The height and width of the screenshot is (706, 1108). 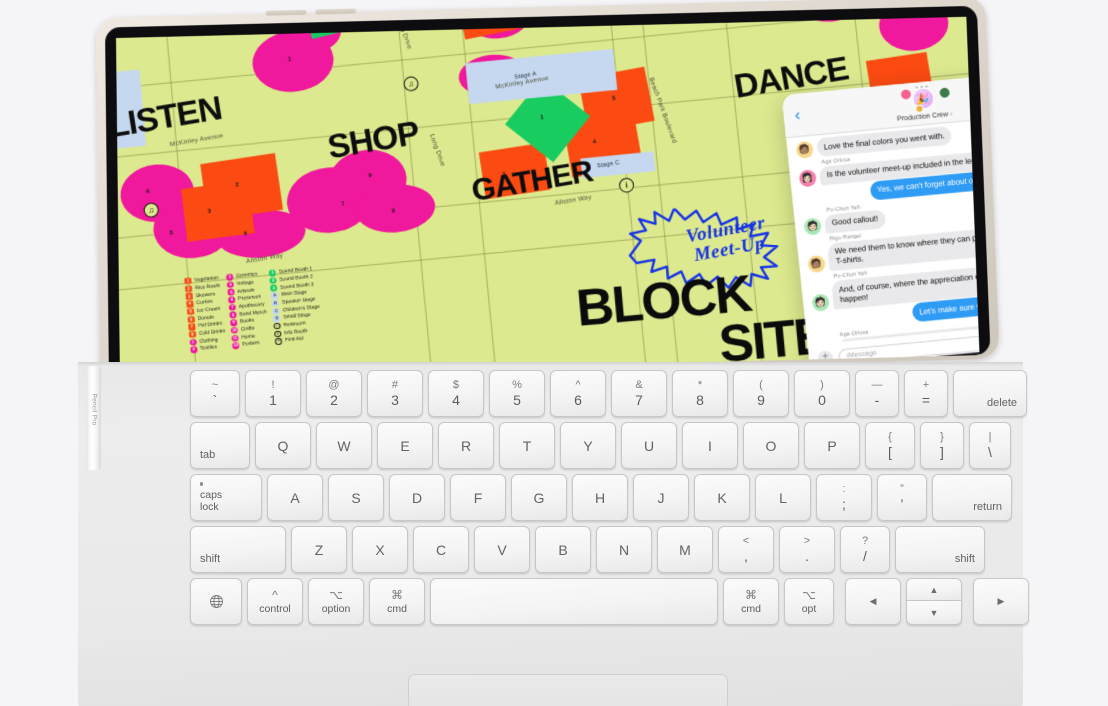 I want to click on key-semicolon: :;, so click(x=844, y=497).